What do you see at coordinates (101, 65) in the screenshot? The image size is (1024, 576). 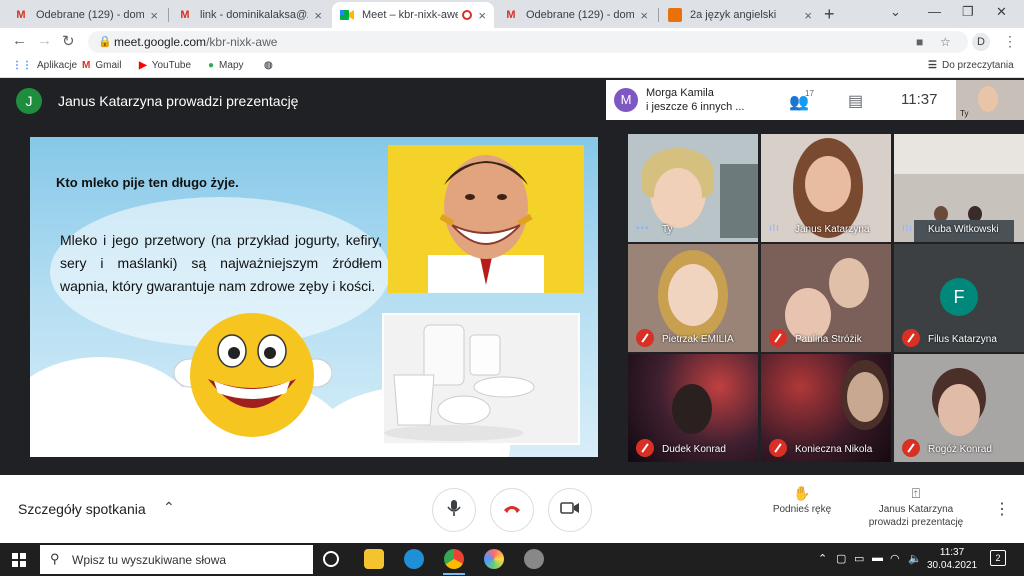 I see `bookmark-gmail: M Gmail` at bounding box center [101, 65].